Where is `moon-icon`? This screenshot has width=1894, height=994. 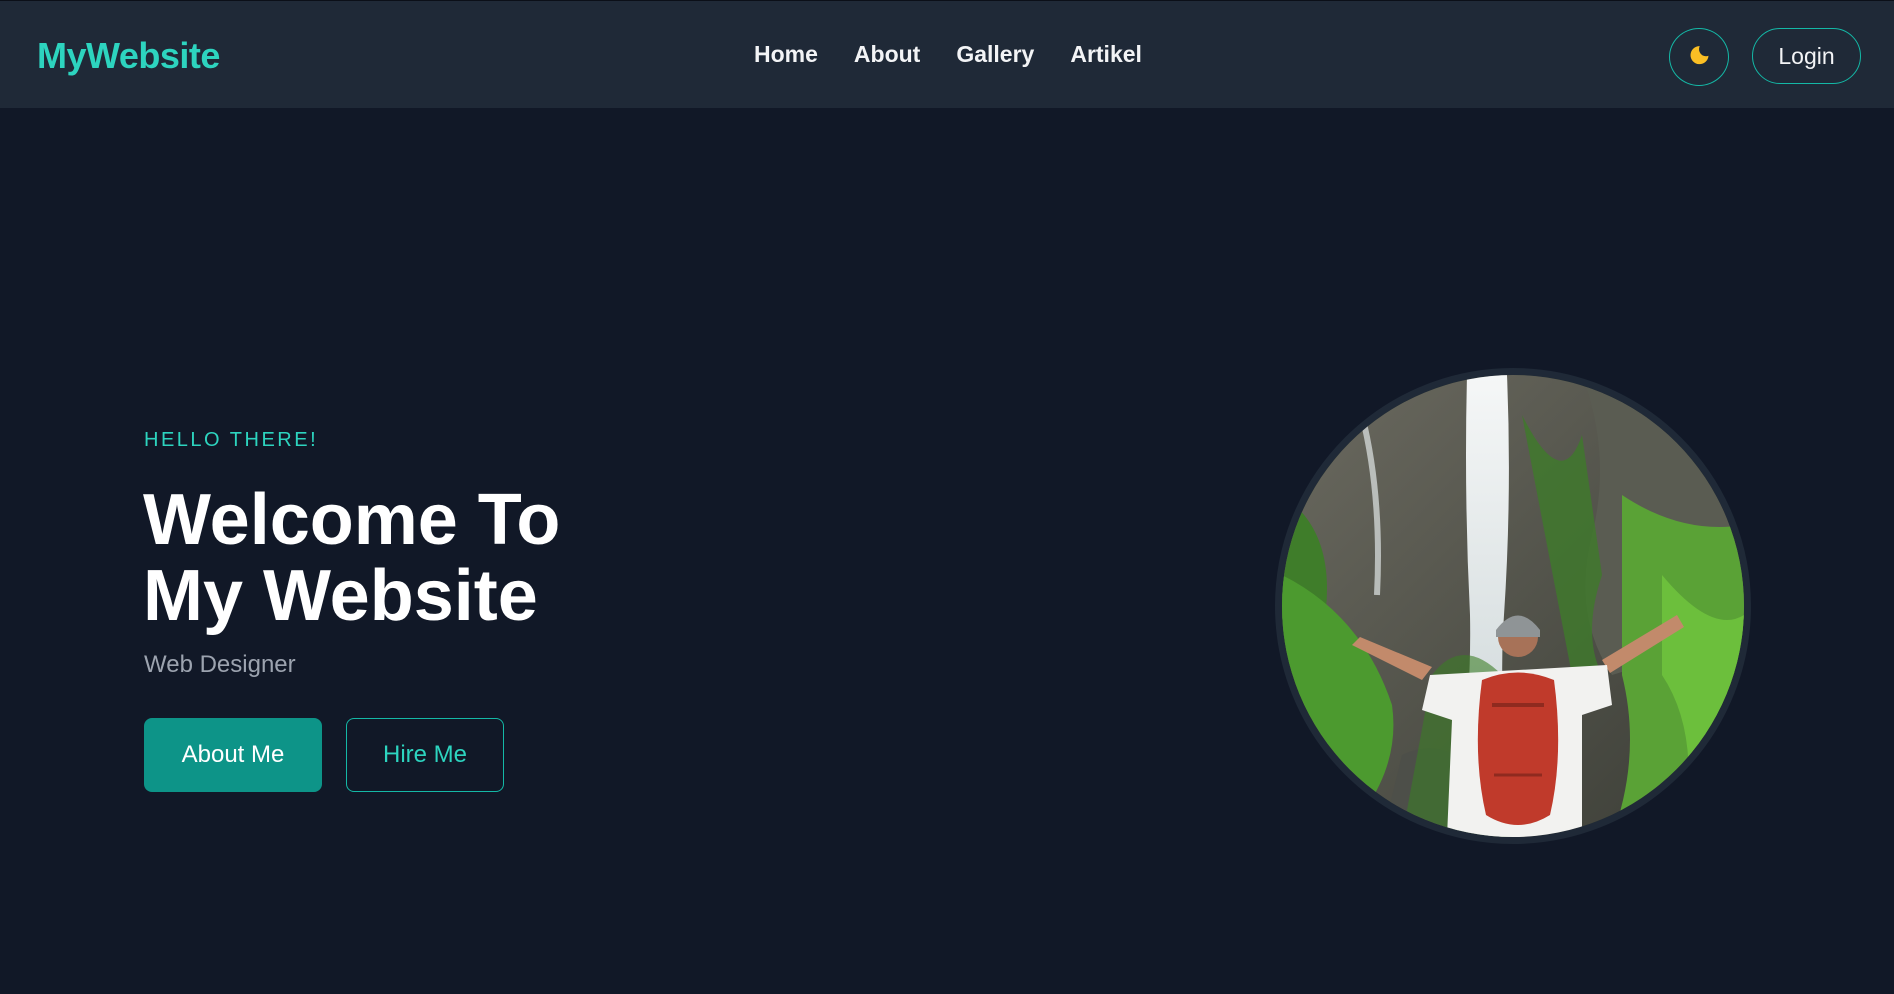 moon-icon is located at coordinates (1699, 57).